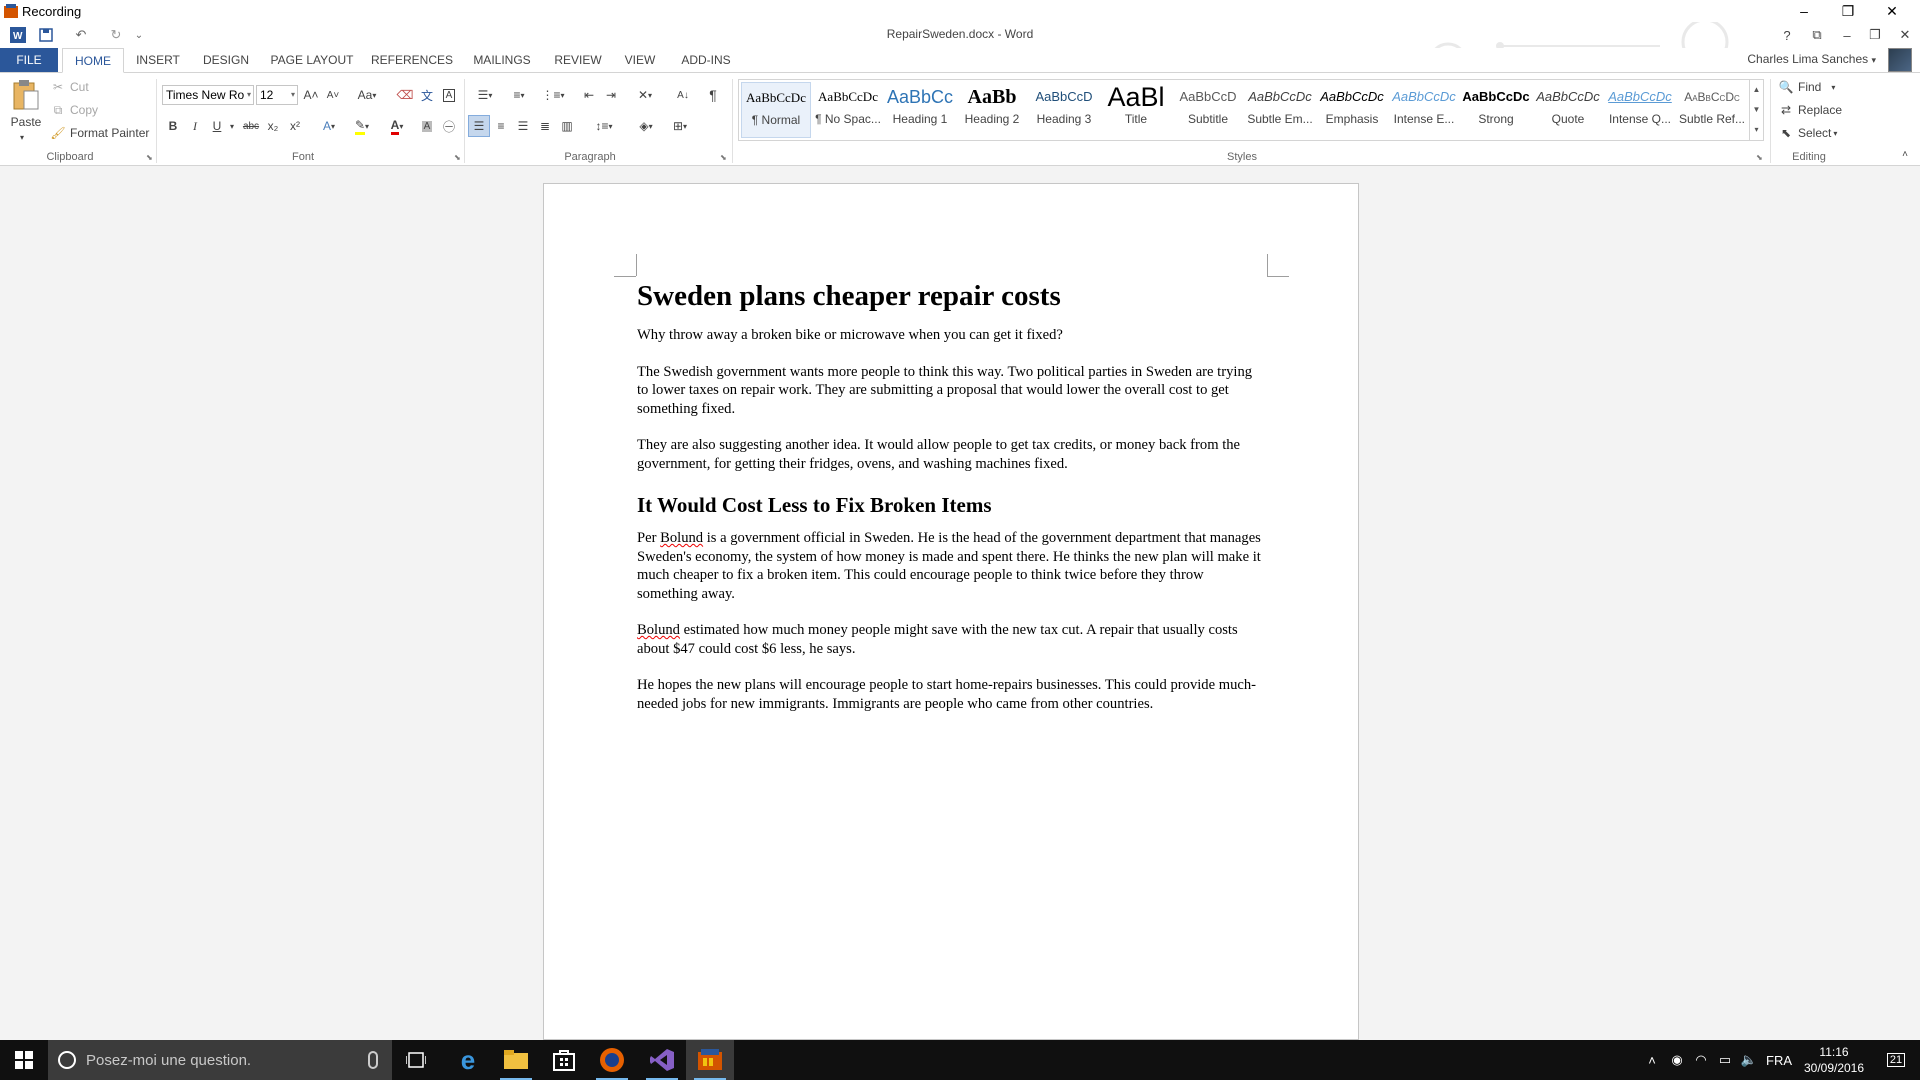  Describe the element at coordinates (405, 95) in the screenshot. I see `clear-formatting-button: ⌫` at that location.